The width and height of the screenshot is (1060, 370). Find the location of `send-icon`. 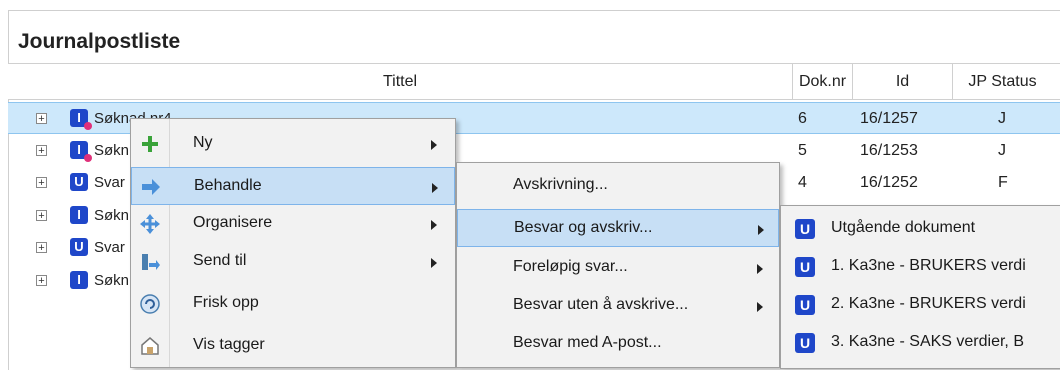

send-icon is located at coordinates (151, 262).